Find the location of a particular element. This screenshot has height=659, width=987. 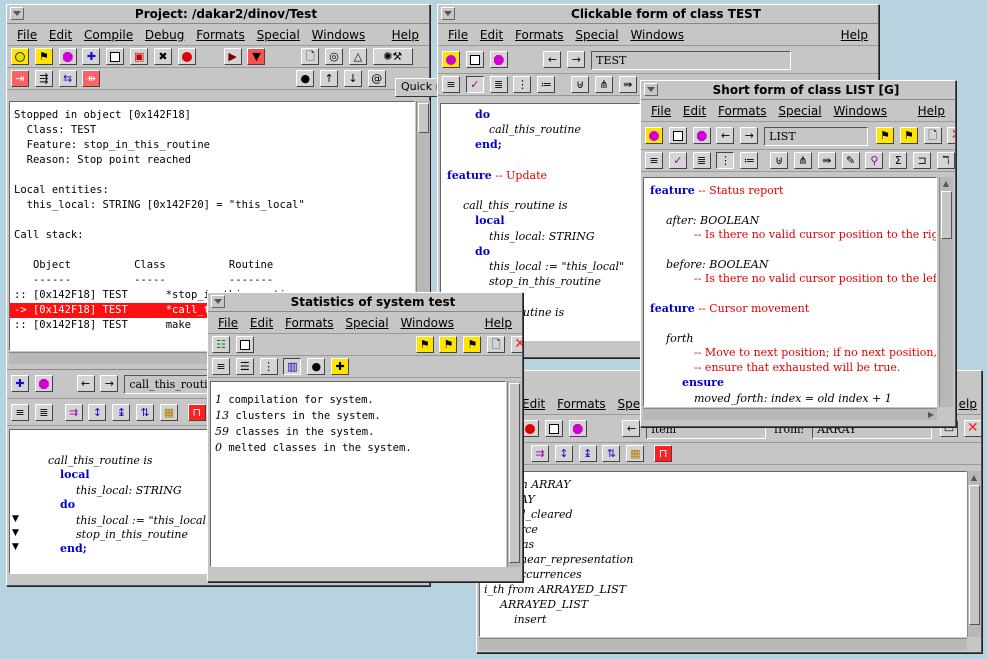

code-line: this_local: STRING is located at coordinates (542, 236).